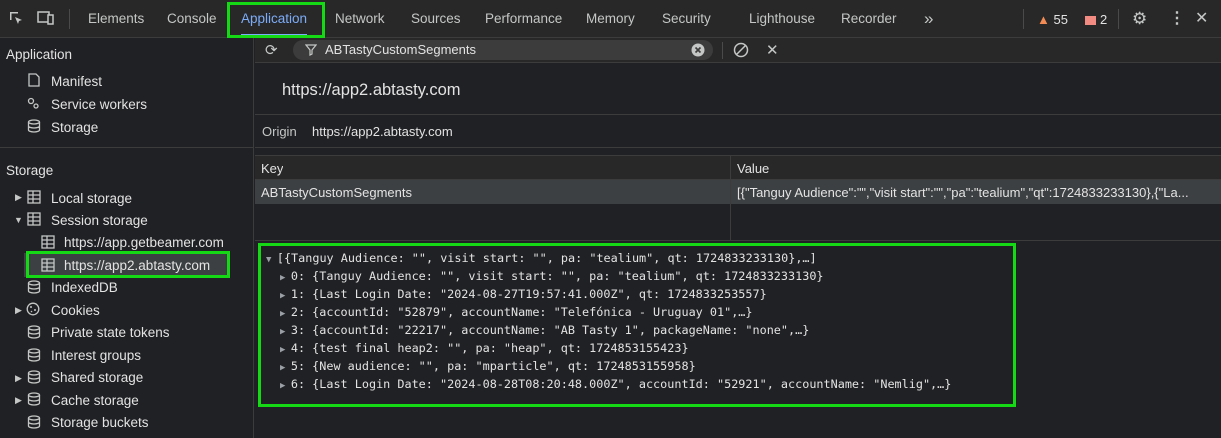  What do you see at coordinates (741, 50) in the screenshot?
I see `clear-all-icon` at bounding box center [741, 50].